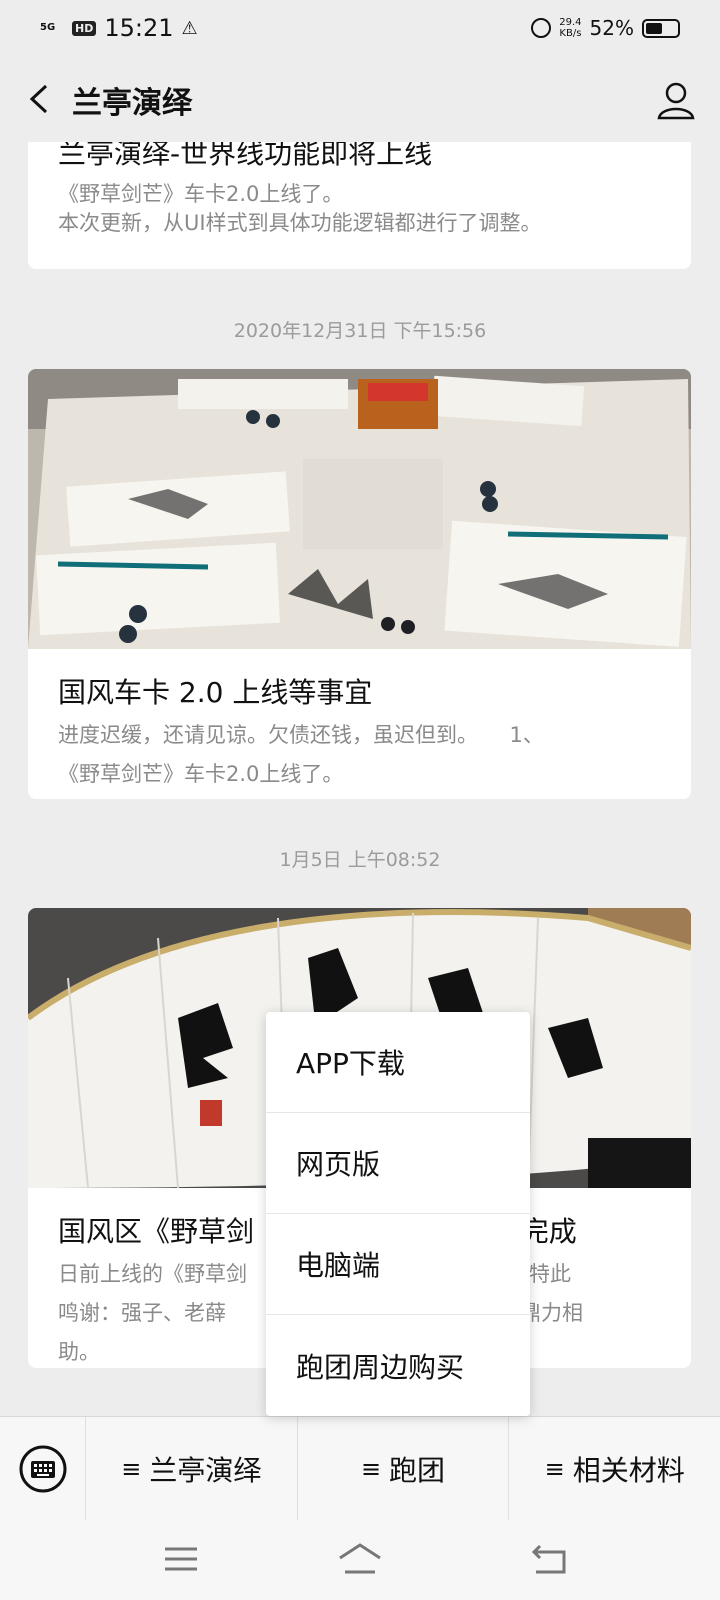 The width and height of the screenshot is (720, 1600). Describe the element at coordinates (398, 1163) in the screenshot. I see `menu-item-web-version: 网页版` at that location.